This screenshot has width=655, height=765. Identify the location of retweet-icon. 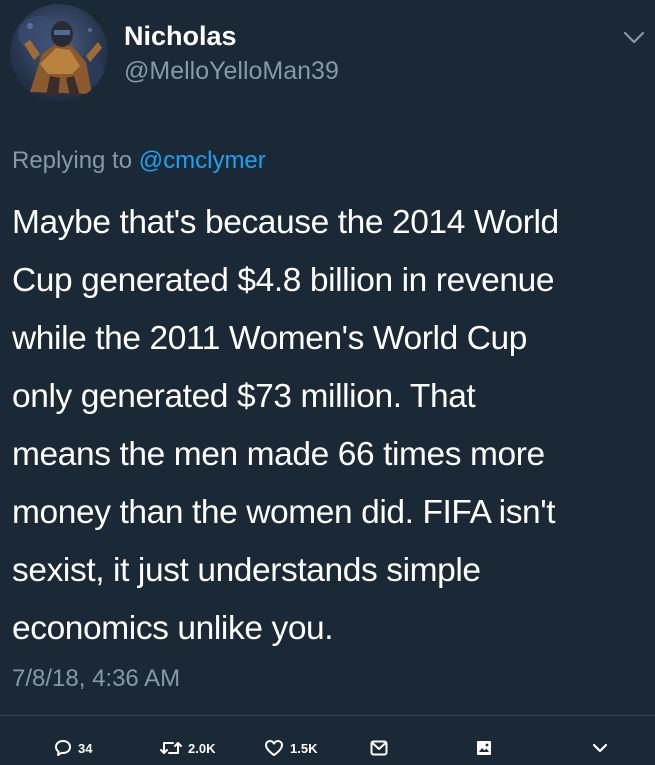
(171, 748).